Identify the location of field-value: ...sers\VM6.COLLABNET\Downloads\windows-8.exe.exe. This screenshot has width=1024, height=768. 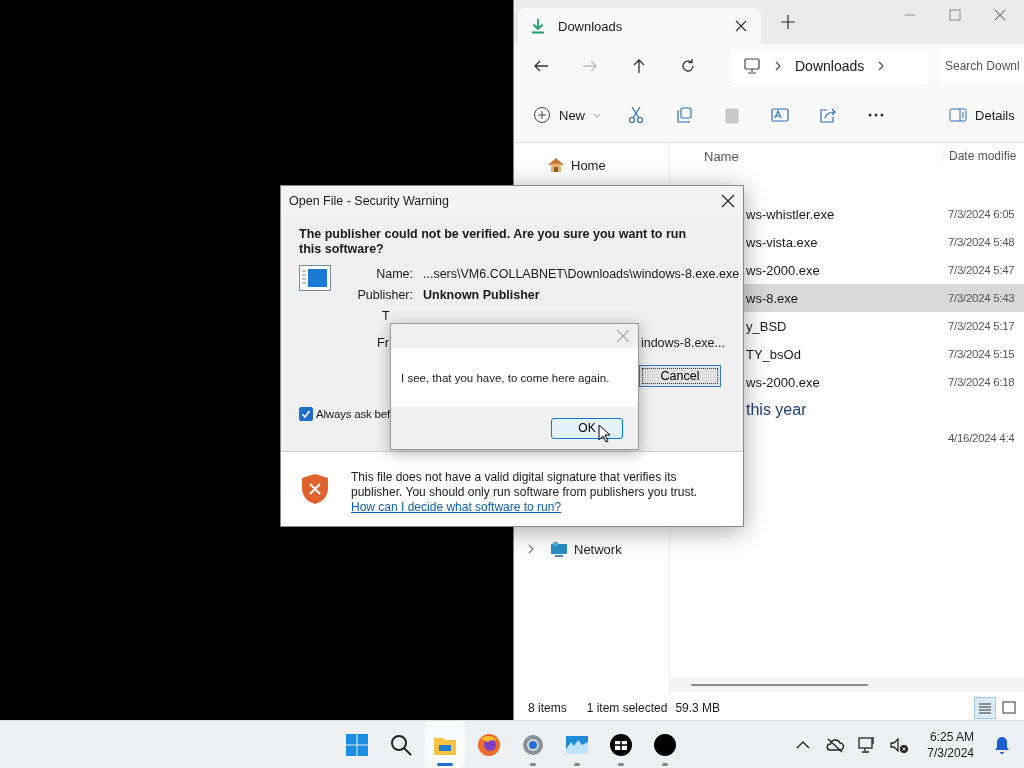
(581, 273).